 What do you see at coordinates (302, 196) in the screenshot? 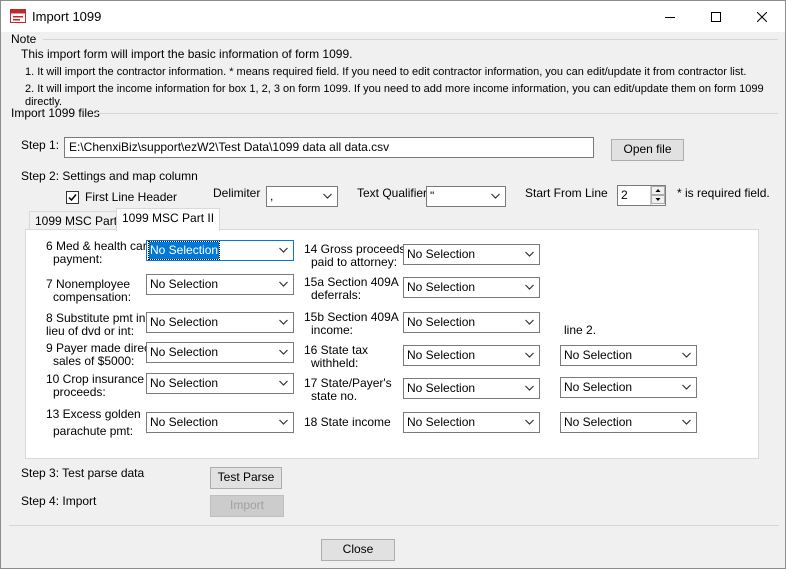
I see `delimiter-select: ,` at bounding box center [302, 196].